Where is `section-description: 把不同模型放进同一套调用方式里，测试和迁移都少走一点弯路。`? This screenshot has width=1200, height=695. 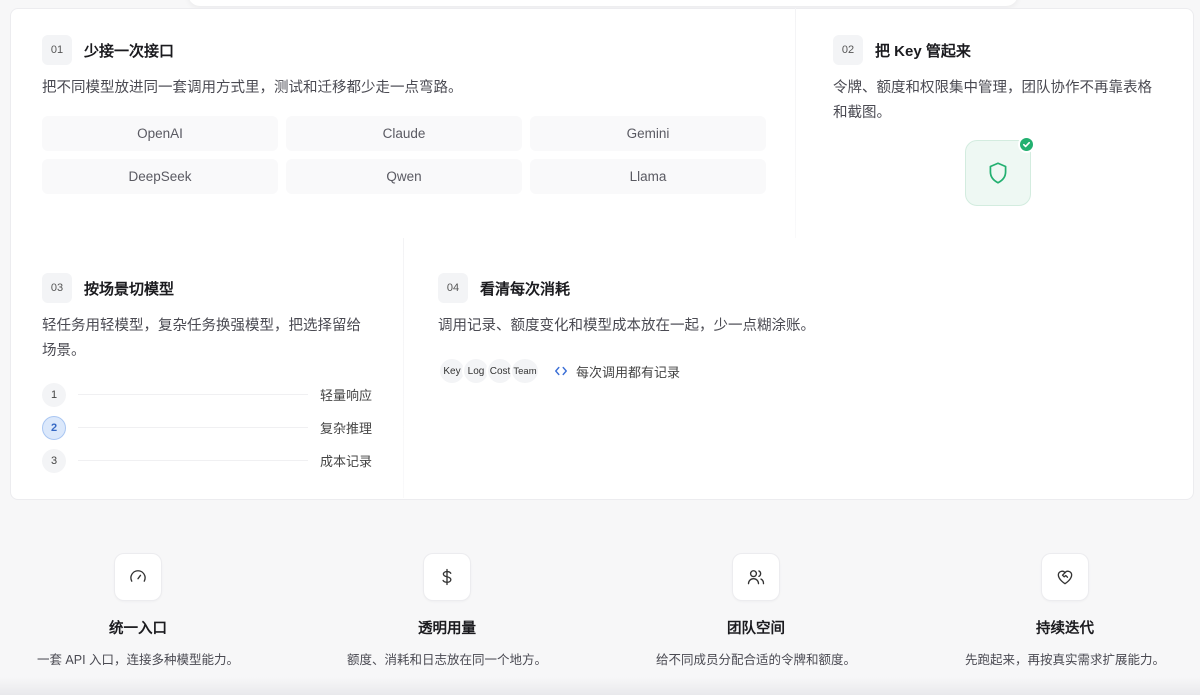
section-description: 把不同模型放进同一套调用方式里，测试和迁移都少走一点弯路。 is located at coordinates (252, 88).